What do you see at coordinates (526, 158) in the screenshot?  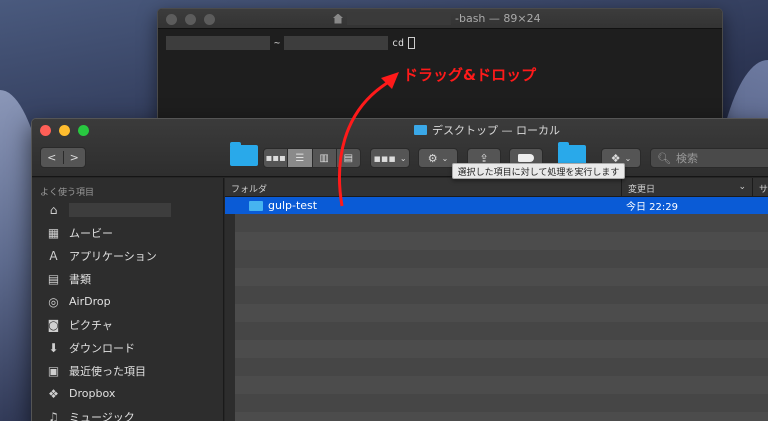 I see `tag-icon` at bounding box center [526, 158].